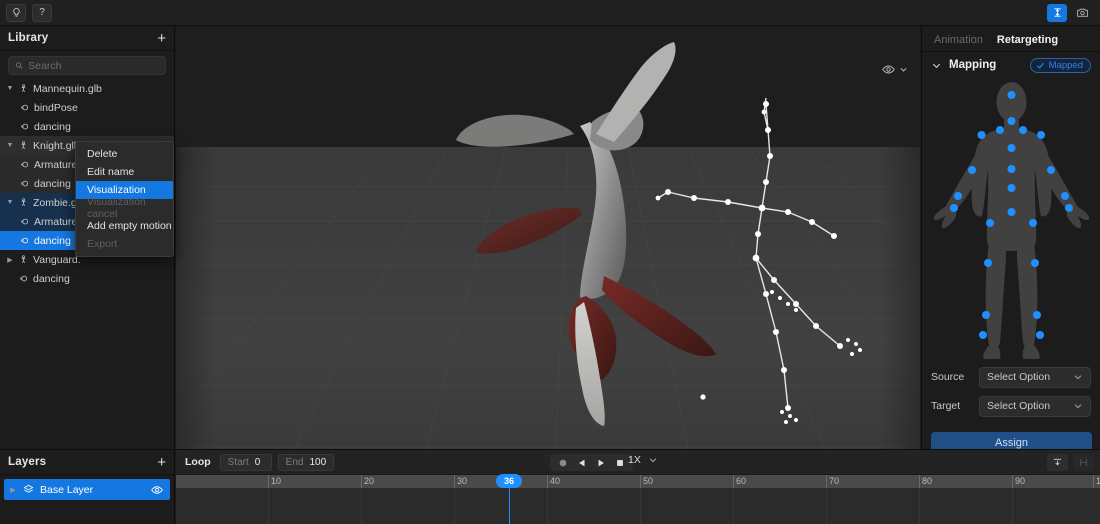  I want to click on viewport-visibility-control, so click(895, 69).